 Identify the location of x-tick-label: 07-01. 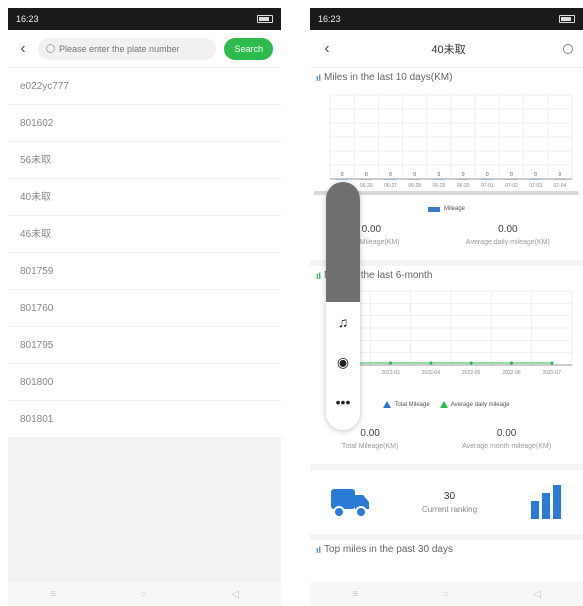
(487, 186).